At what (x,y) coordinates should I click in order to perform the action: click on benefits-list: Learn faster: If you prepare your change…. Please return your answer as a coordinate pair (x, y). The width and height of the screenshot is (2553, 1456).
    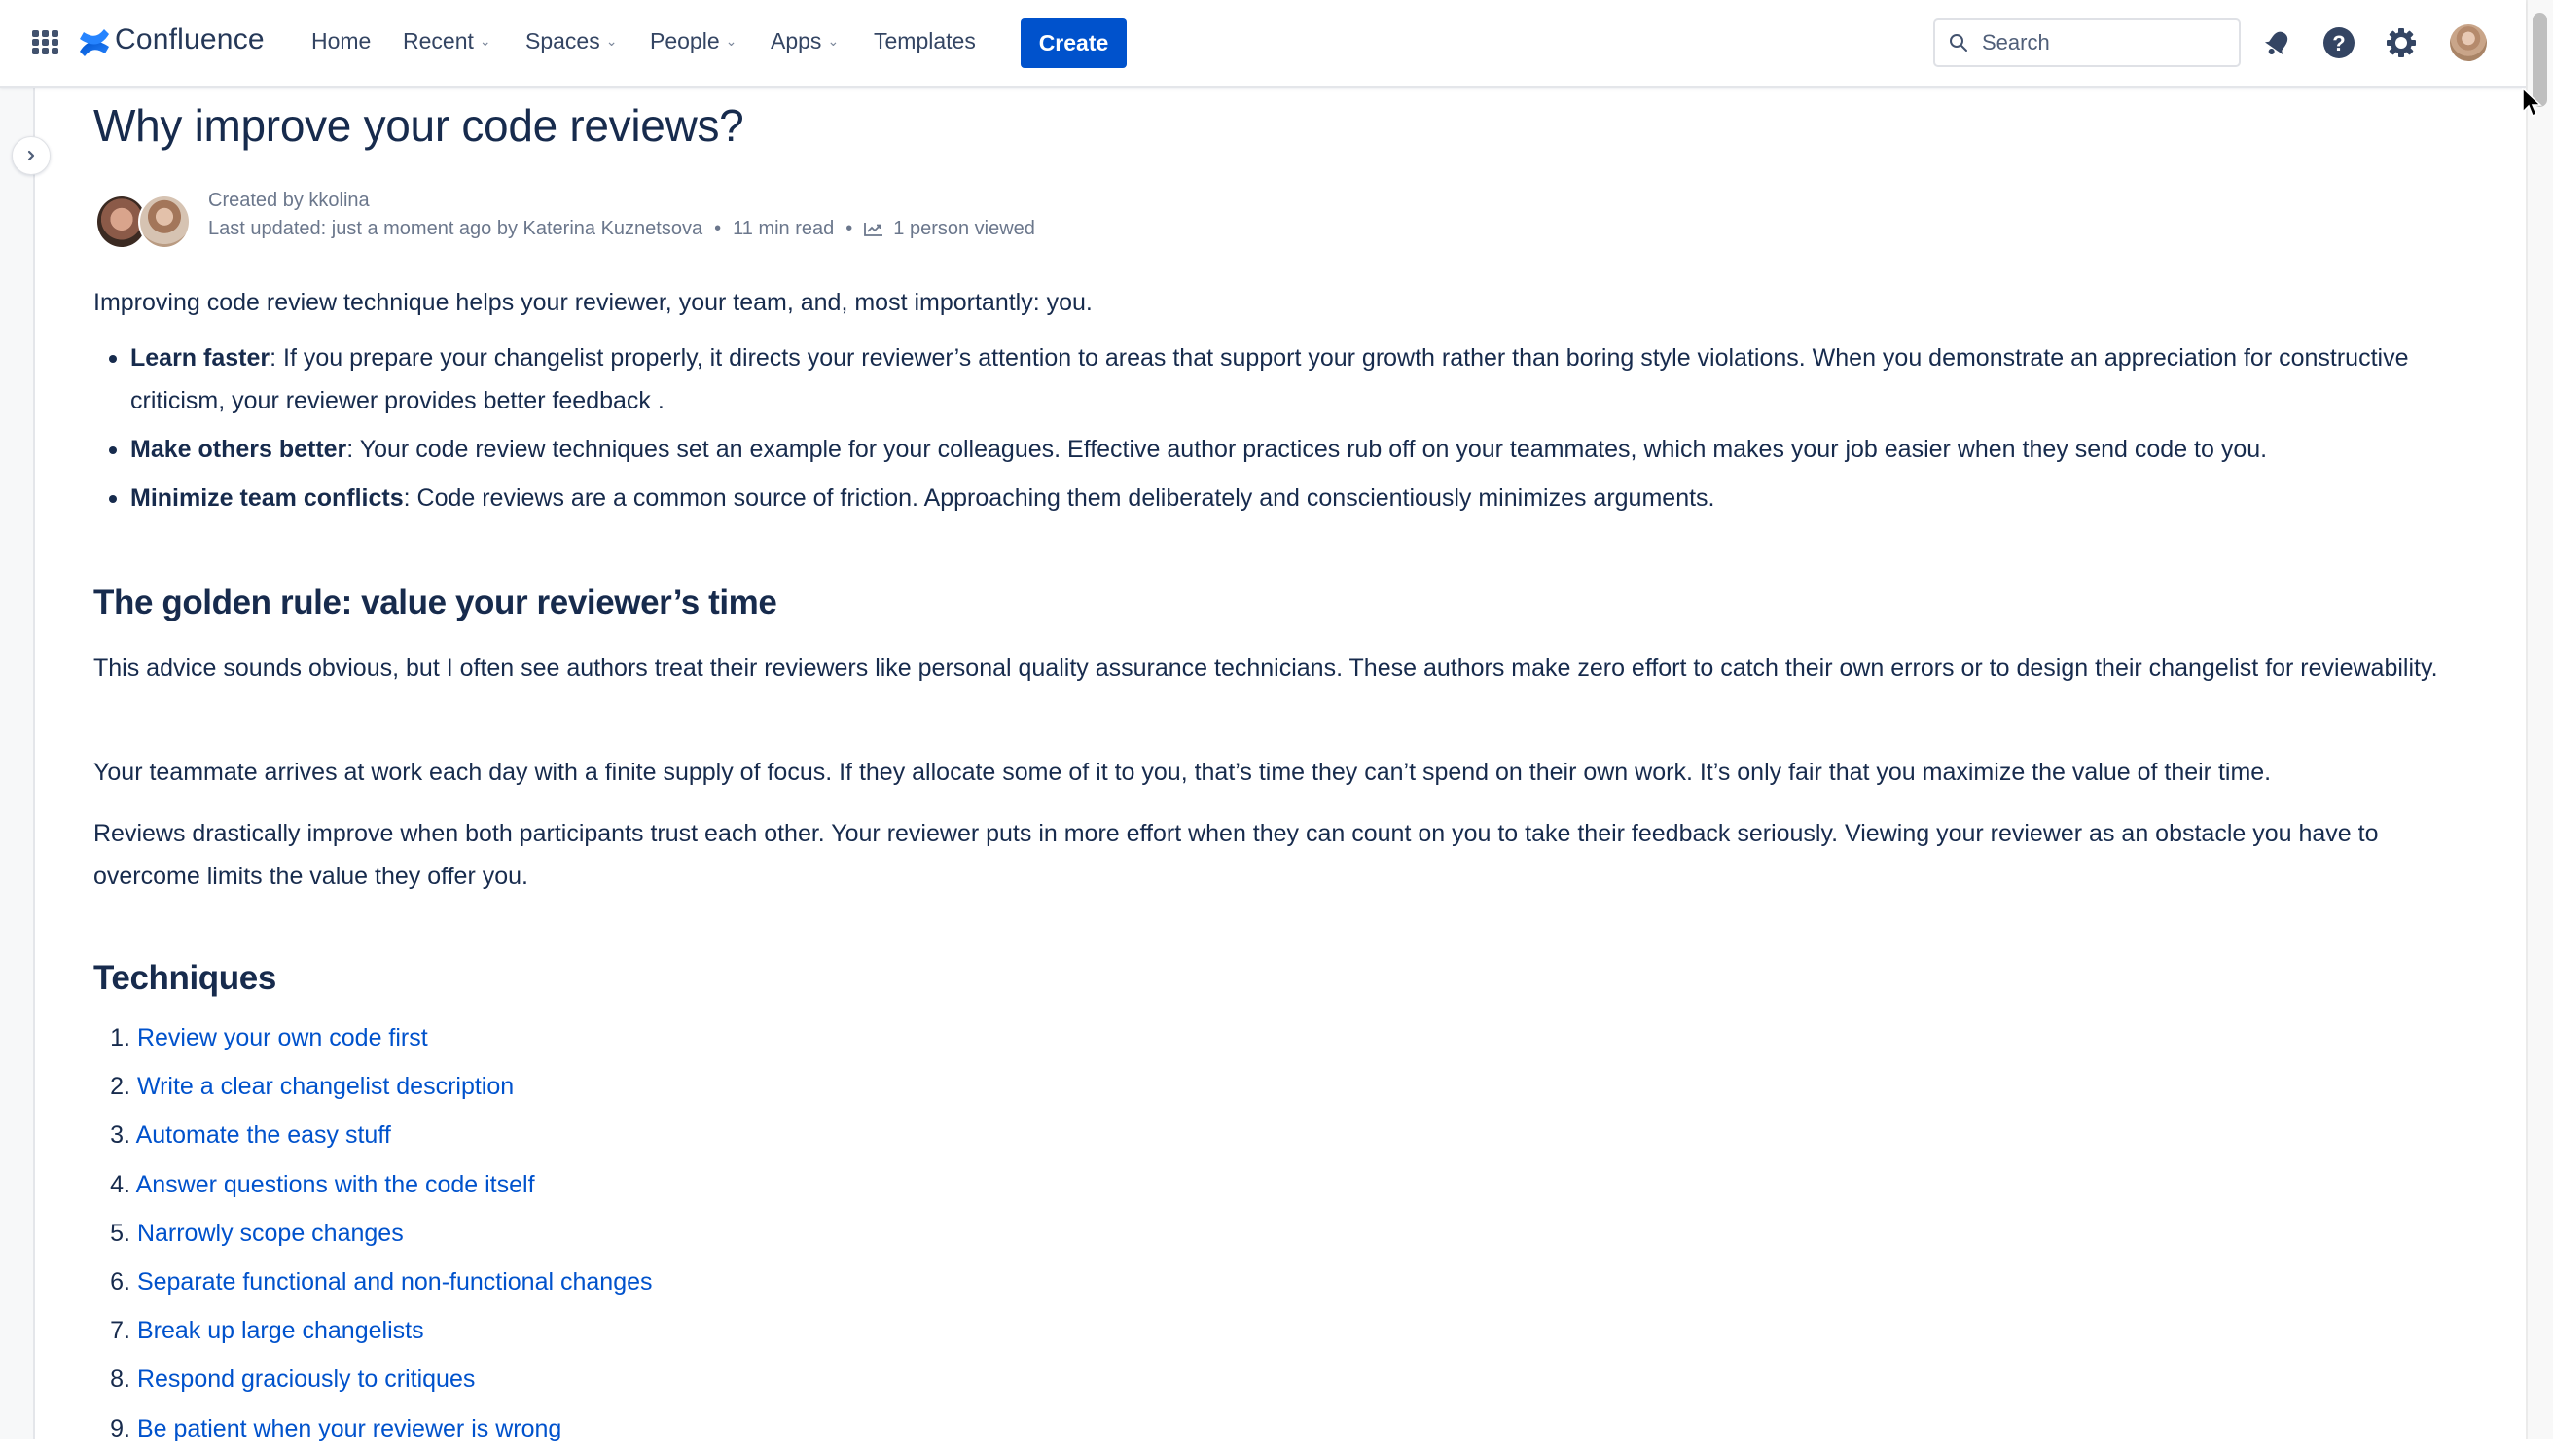
    Looking at the image, I should click on (1280, 431).